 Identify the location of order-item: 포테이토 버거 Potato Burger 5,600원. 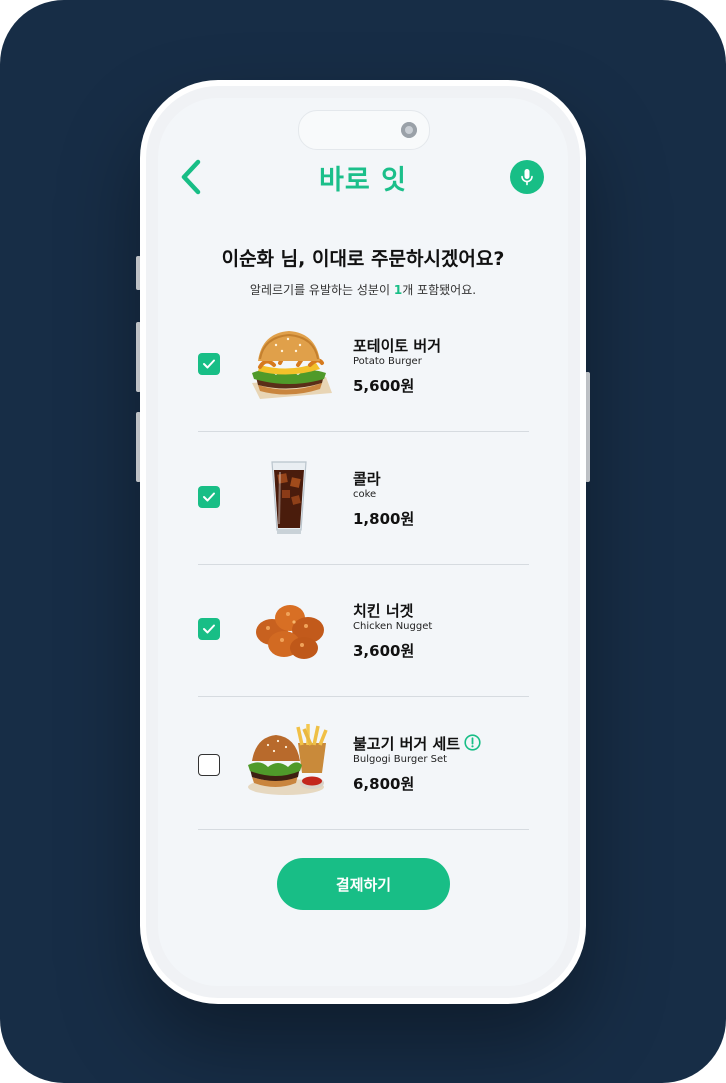
(363, 365).